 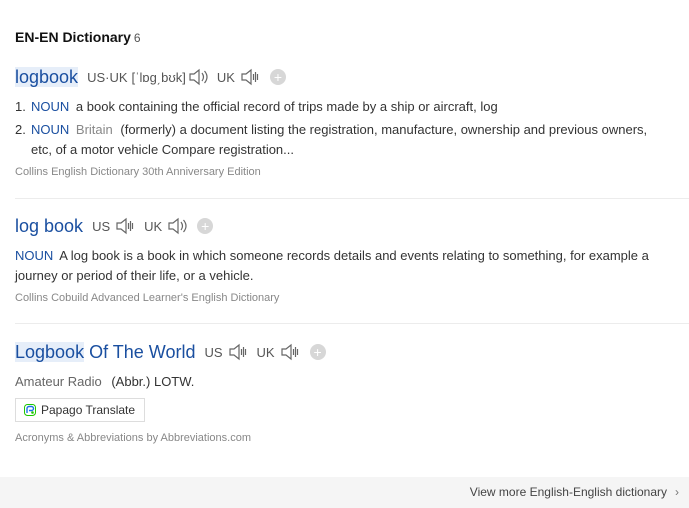 What do you see at coordinates (88, 410) in the screenshot?
I see `papago-label: Papago Translate` at bounding box center [88, 410].